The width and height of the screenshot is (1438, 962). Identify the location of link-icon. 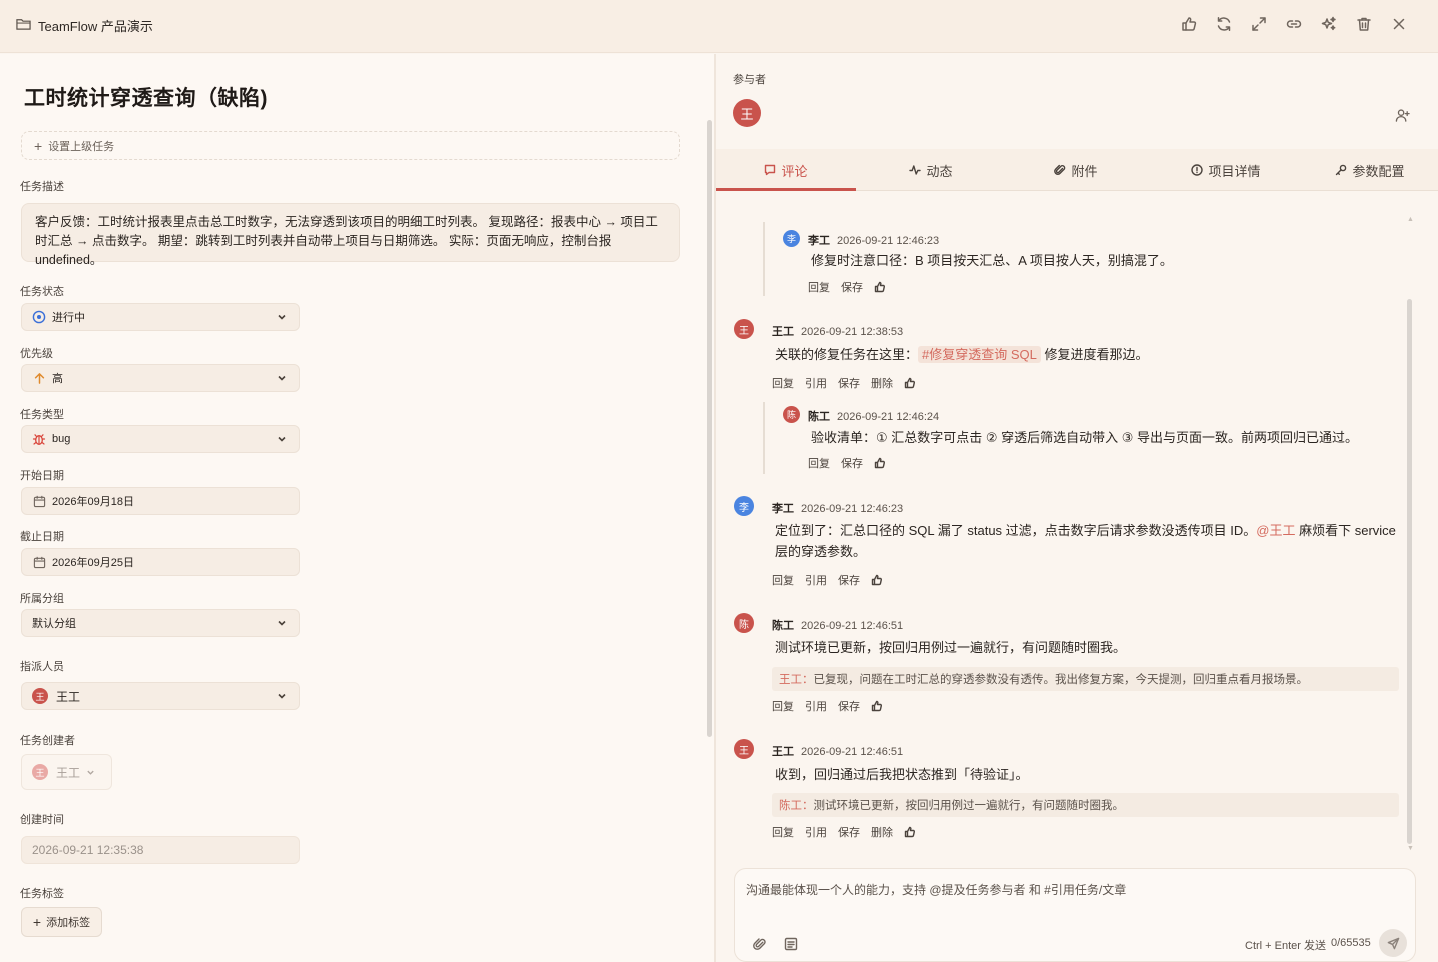
(1294, 24).